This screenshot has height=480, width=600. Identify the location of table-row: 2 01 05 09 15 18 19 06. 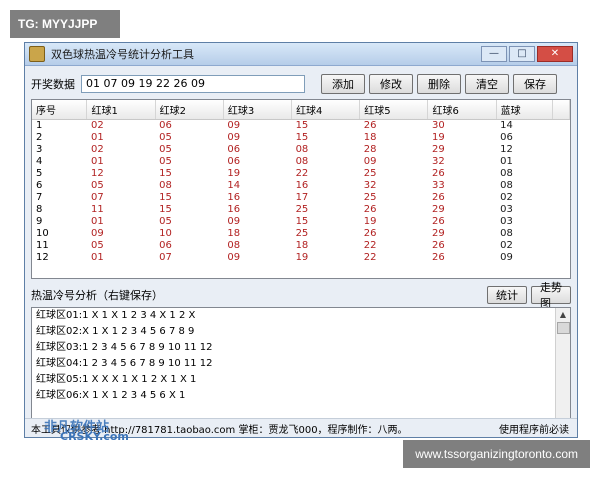
(301, 138).